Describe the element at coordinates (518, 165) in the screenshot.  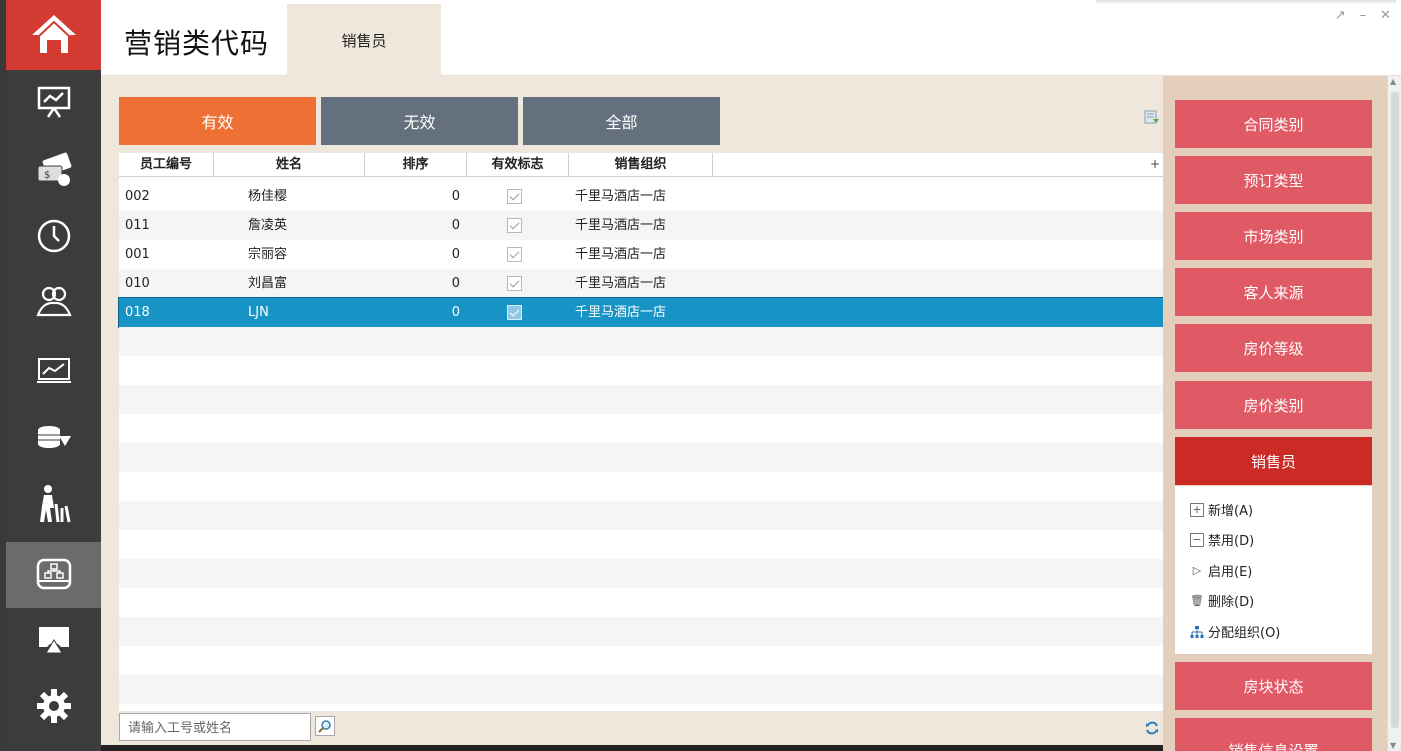
I see `column-header-valid: 有效标志` at that location.